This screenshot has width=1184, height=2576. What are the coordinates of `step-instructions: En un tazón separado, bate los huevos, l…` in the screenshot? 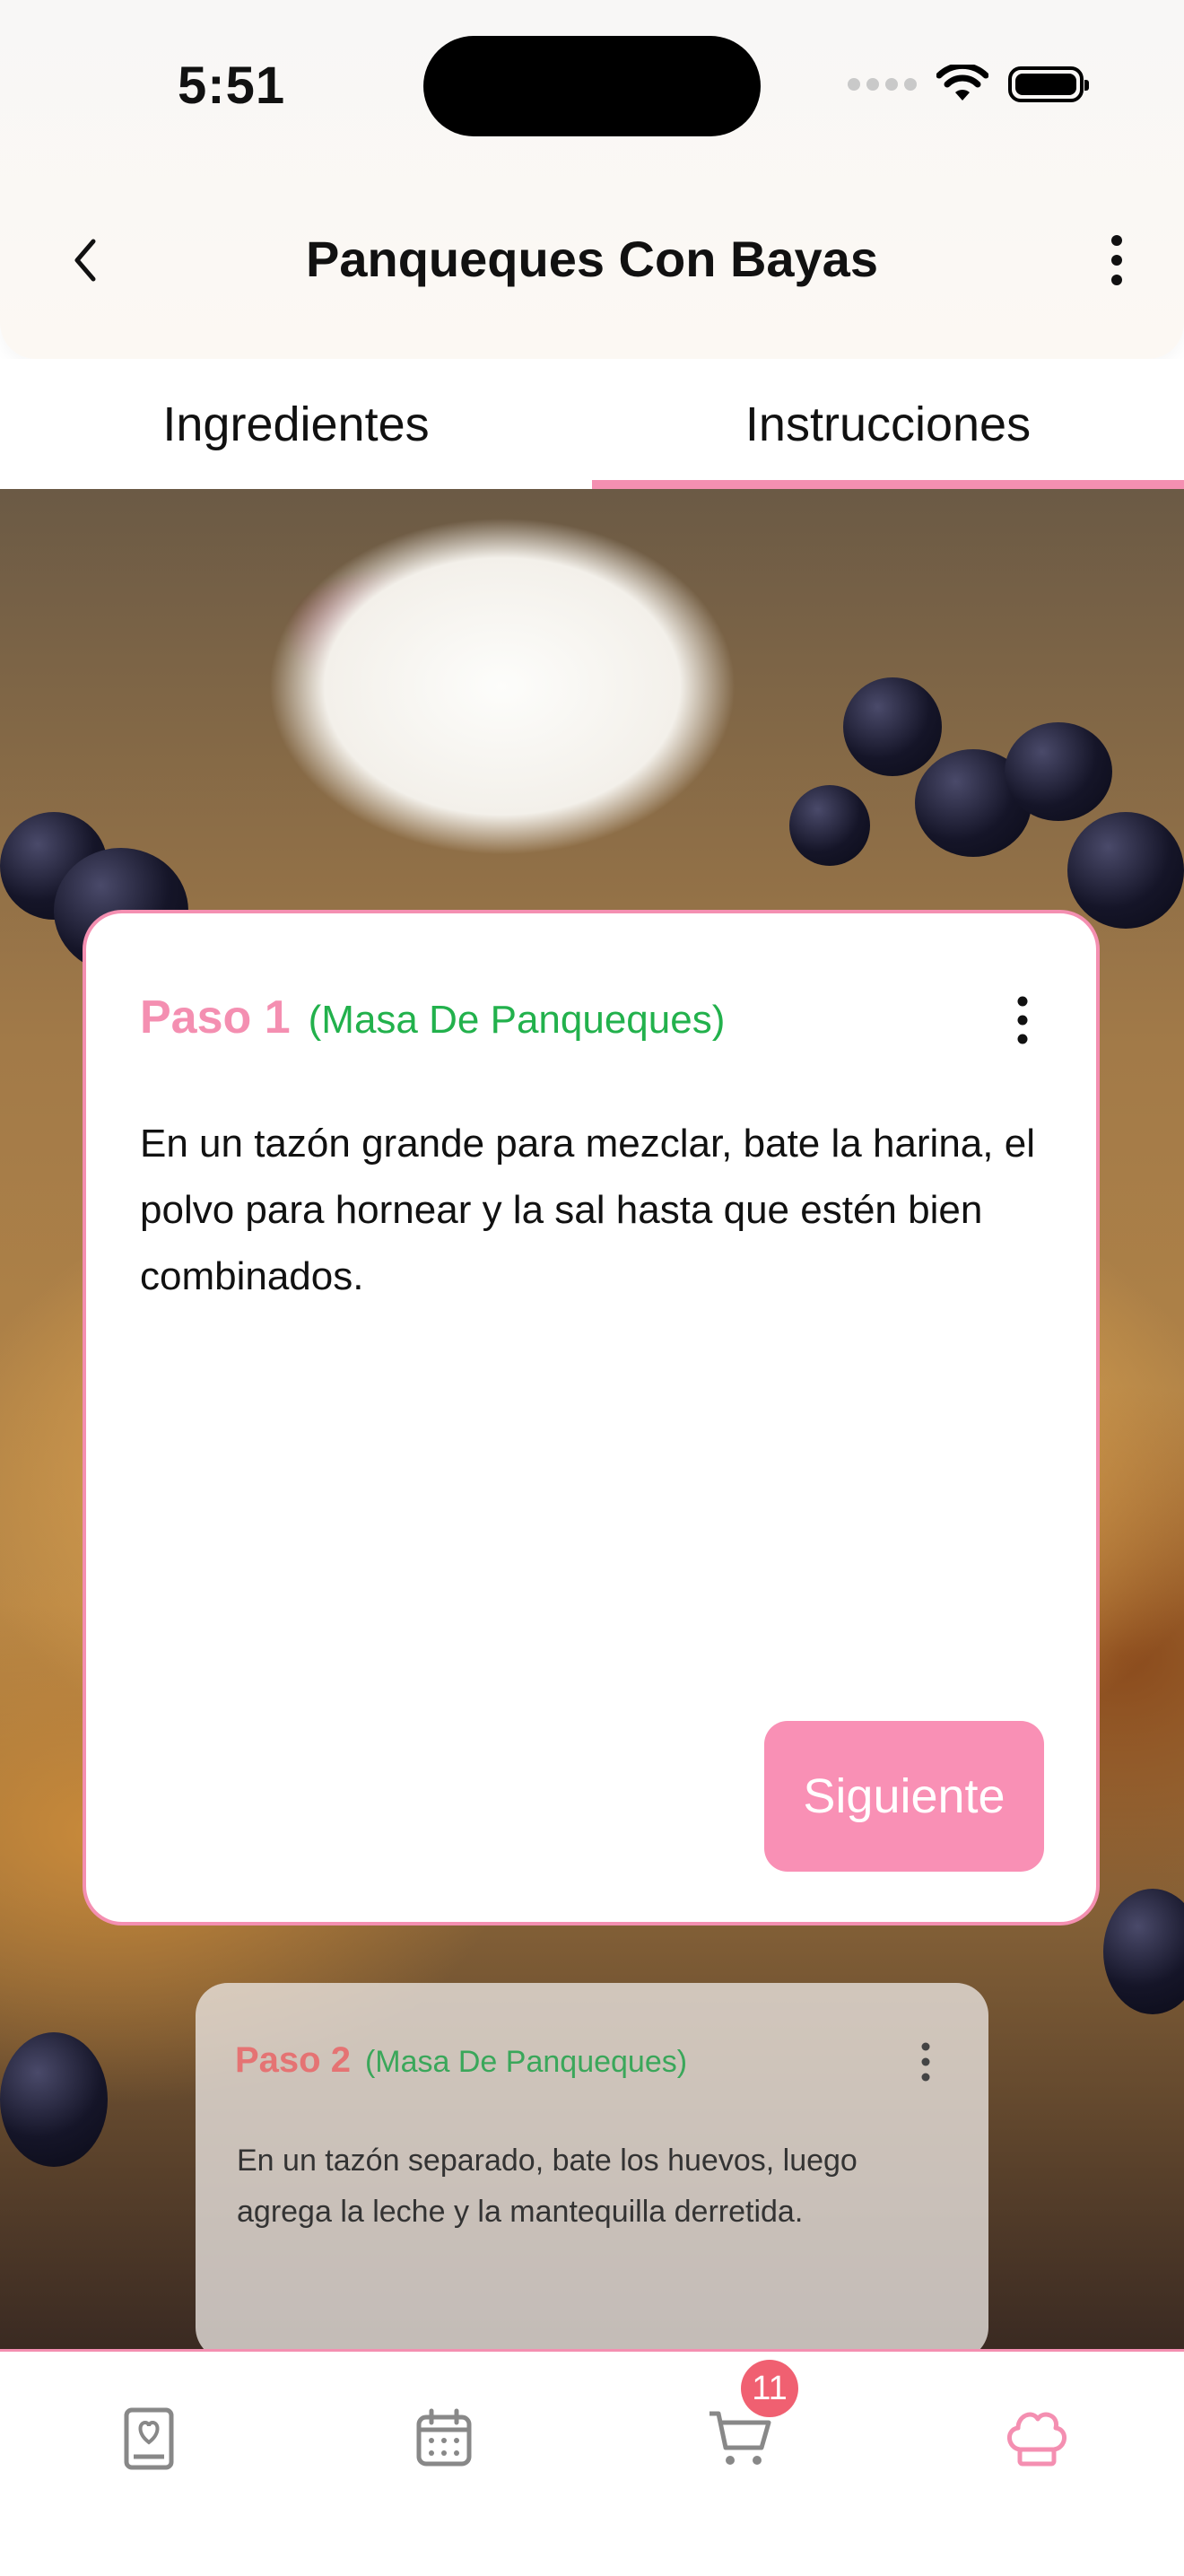 It's located at (547, 2186).